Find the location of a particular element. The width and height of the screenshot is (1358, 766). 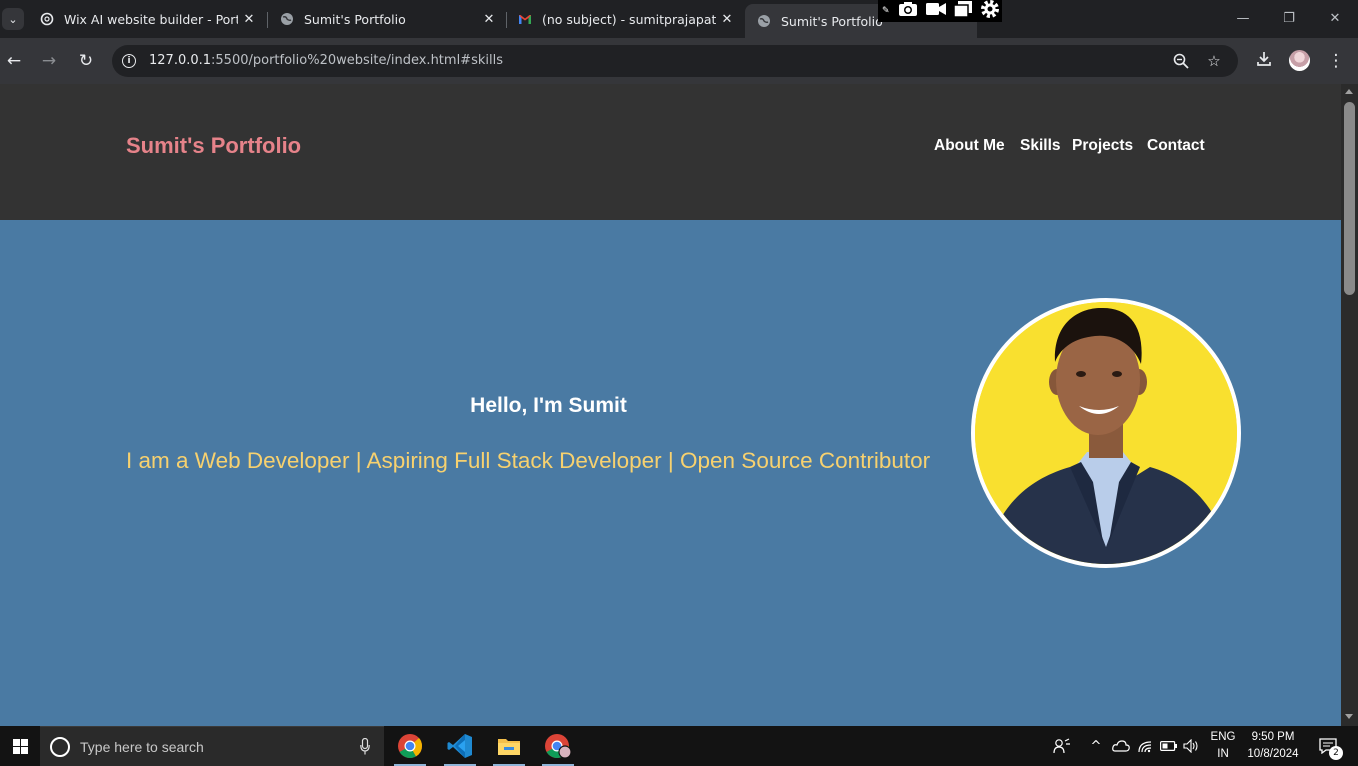

reload-icon: ↻ is located at coordinates (86, 61).